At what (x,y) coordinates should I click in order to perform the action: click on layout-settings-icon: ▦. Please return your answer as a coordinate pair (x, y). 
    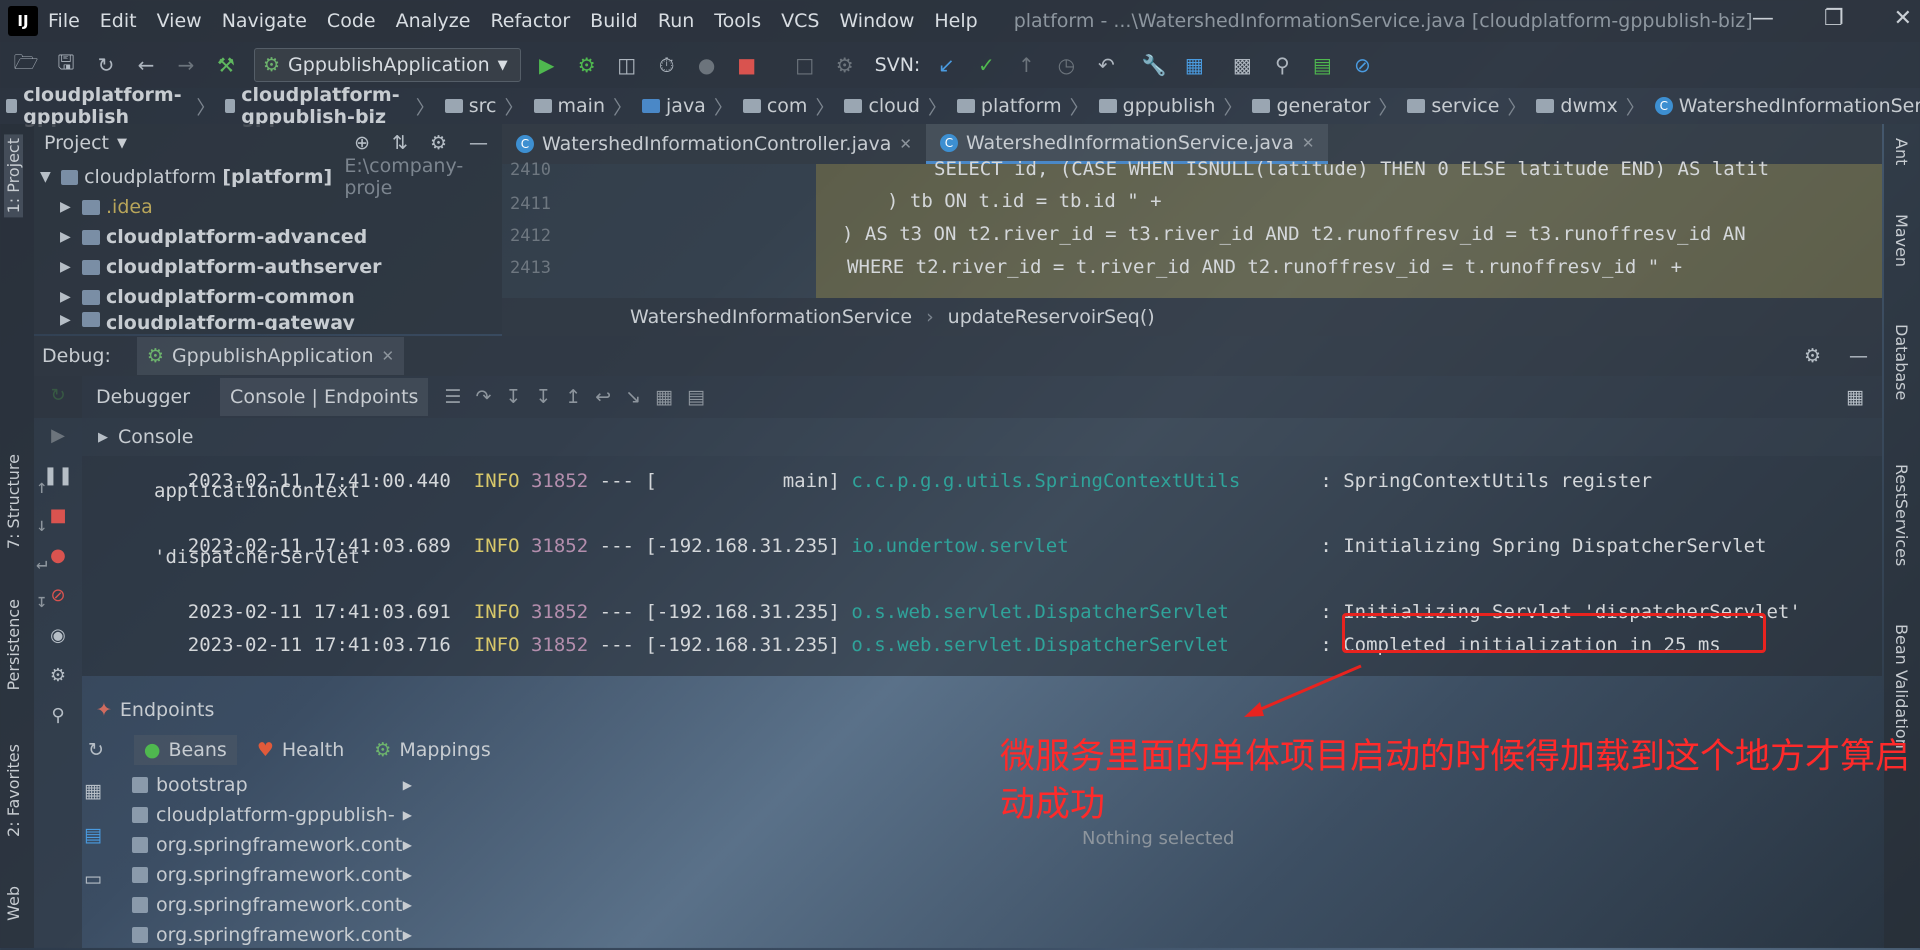
    Looking at the image, I should click on (1864, 397).